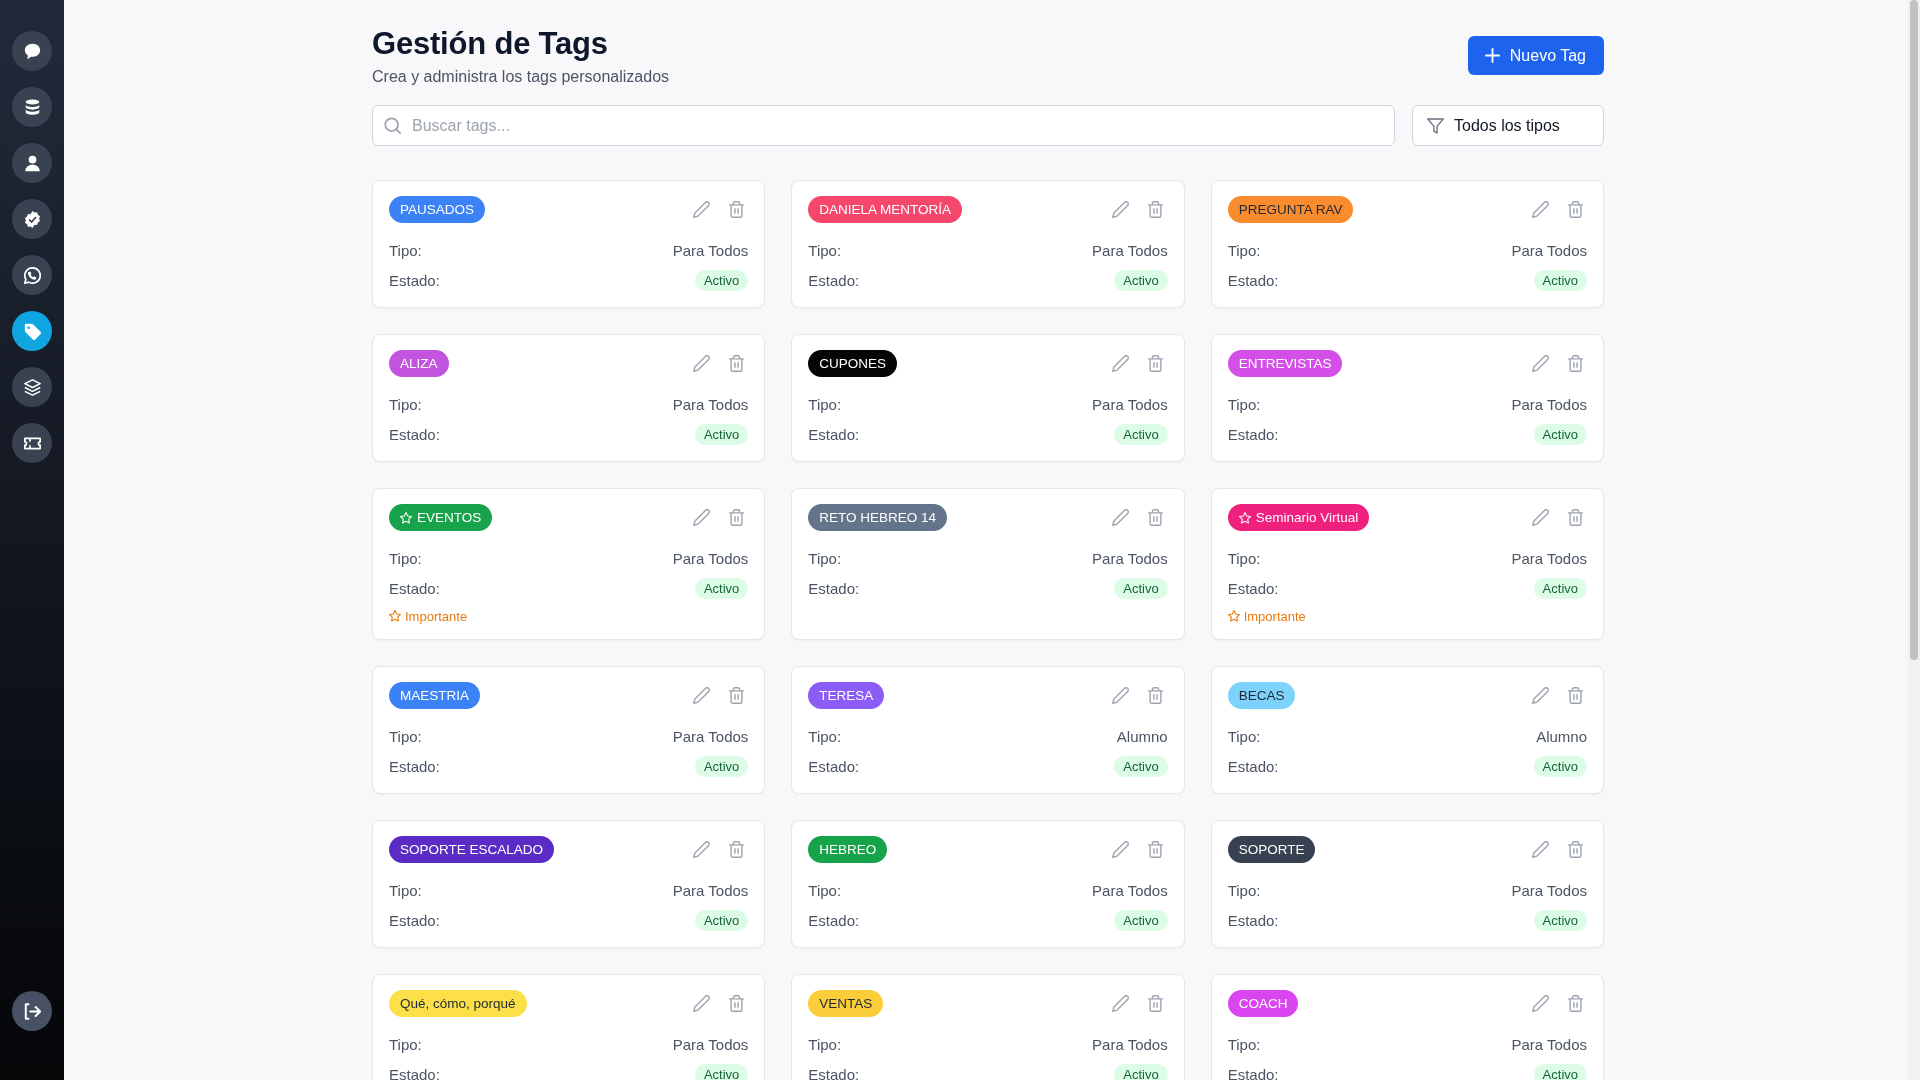  What do you see at coordinates (1508, 125) in the screenshot?
I see `filter-button: Todos los tipos` at bounding box center [1508, 125].